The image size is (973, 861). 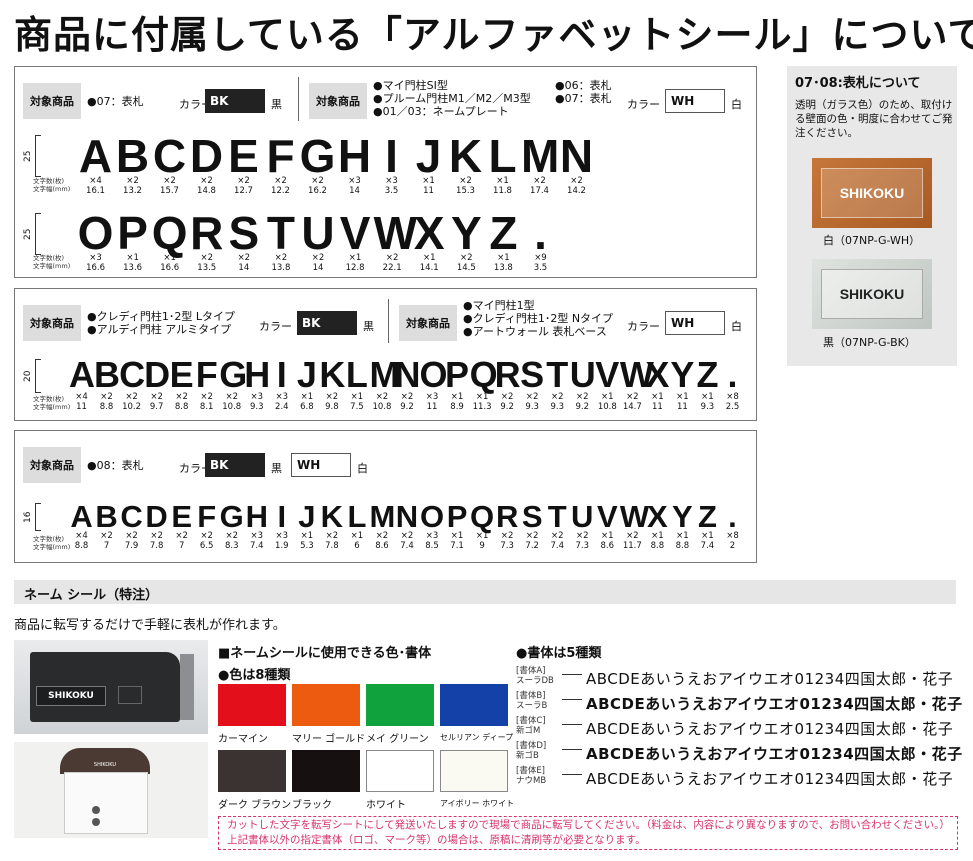 What do you see at coordinates (738, 777) in the screenshot?
I see `font-row: [書体E] ナウMB ABCDEあいうえおアイウエオ01234四国太郎・花子` at bounding box center [738, 777].